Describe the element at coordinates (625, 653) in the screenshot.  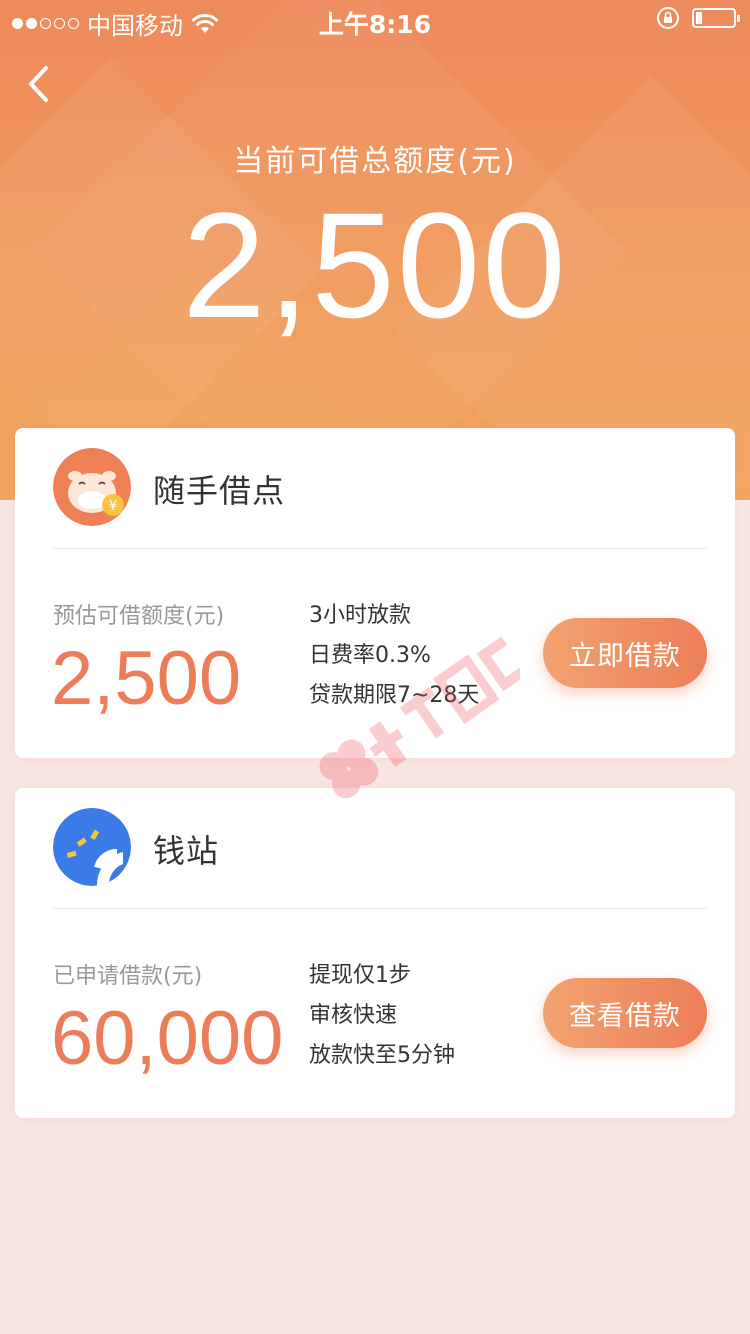
I see `borrow-now-button: 立即借款` at that location.